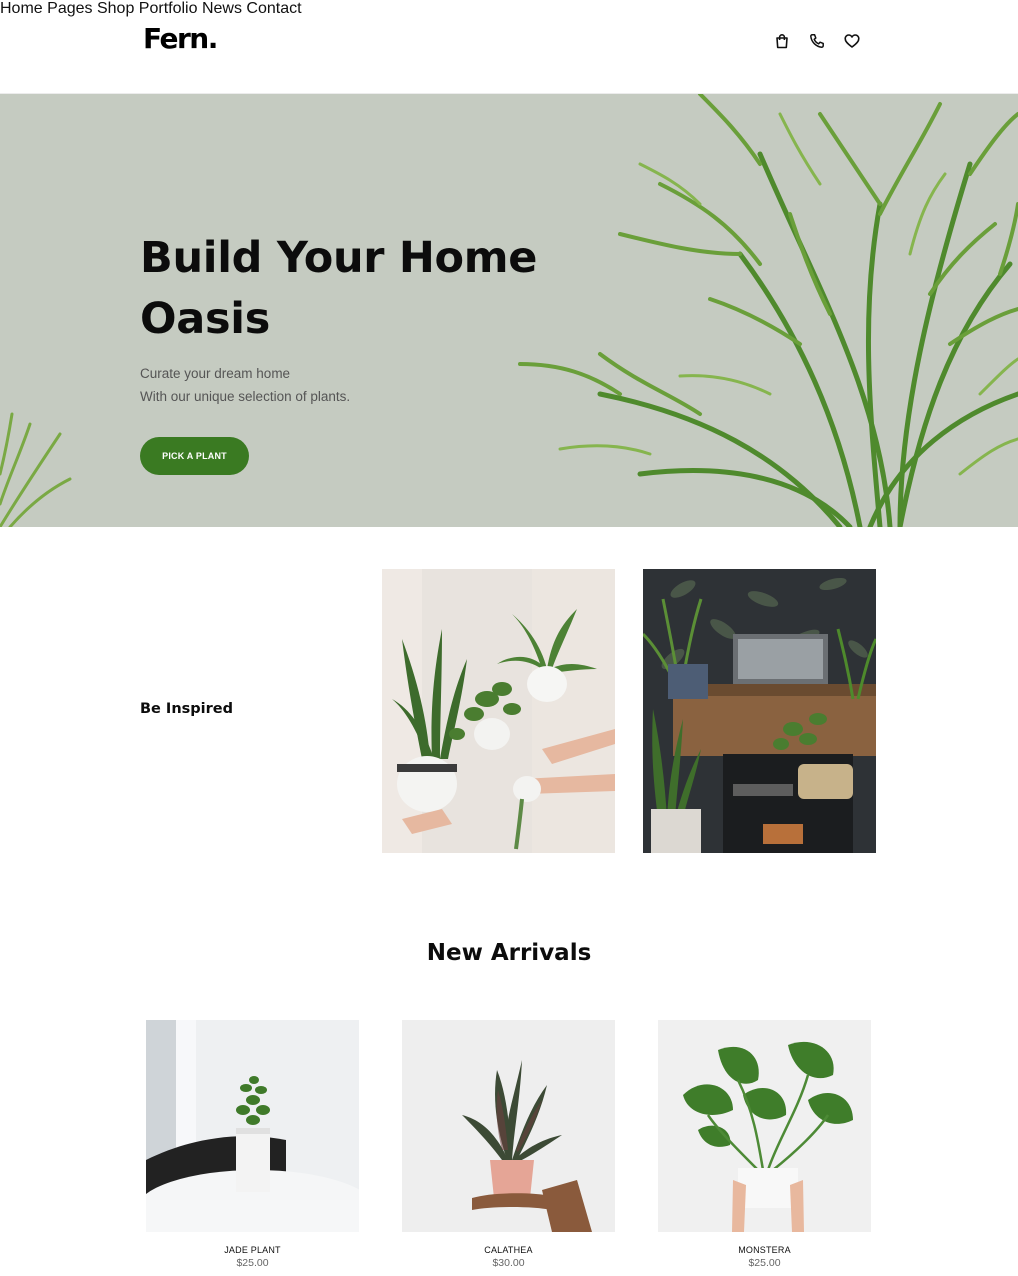 The height and width of the screenshot is (1276, 1018). Describe the element at coordinates (508, 1250) in the screenshot. I see `product-name: CALATHEA` at that location.